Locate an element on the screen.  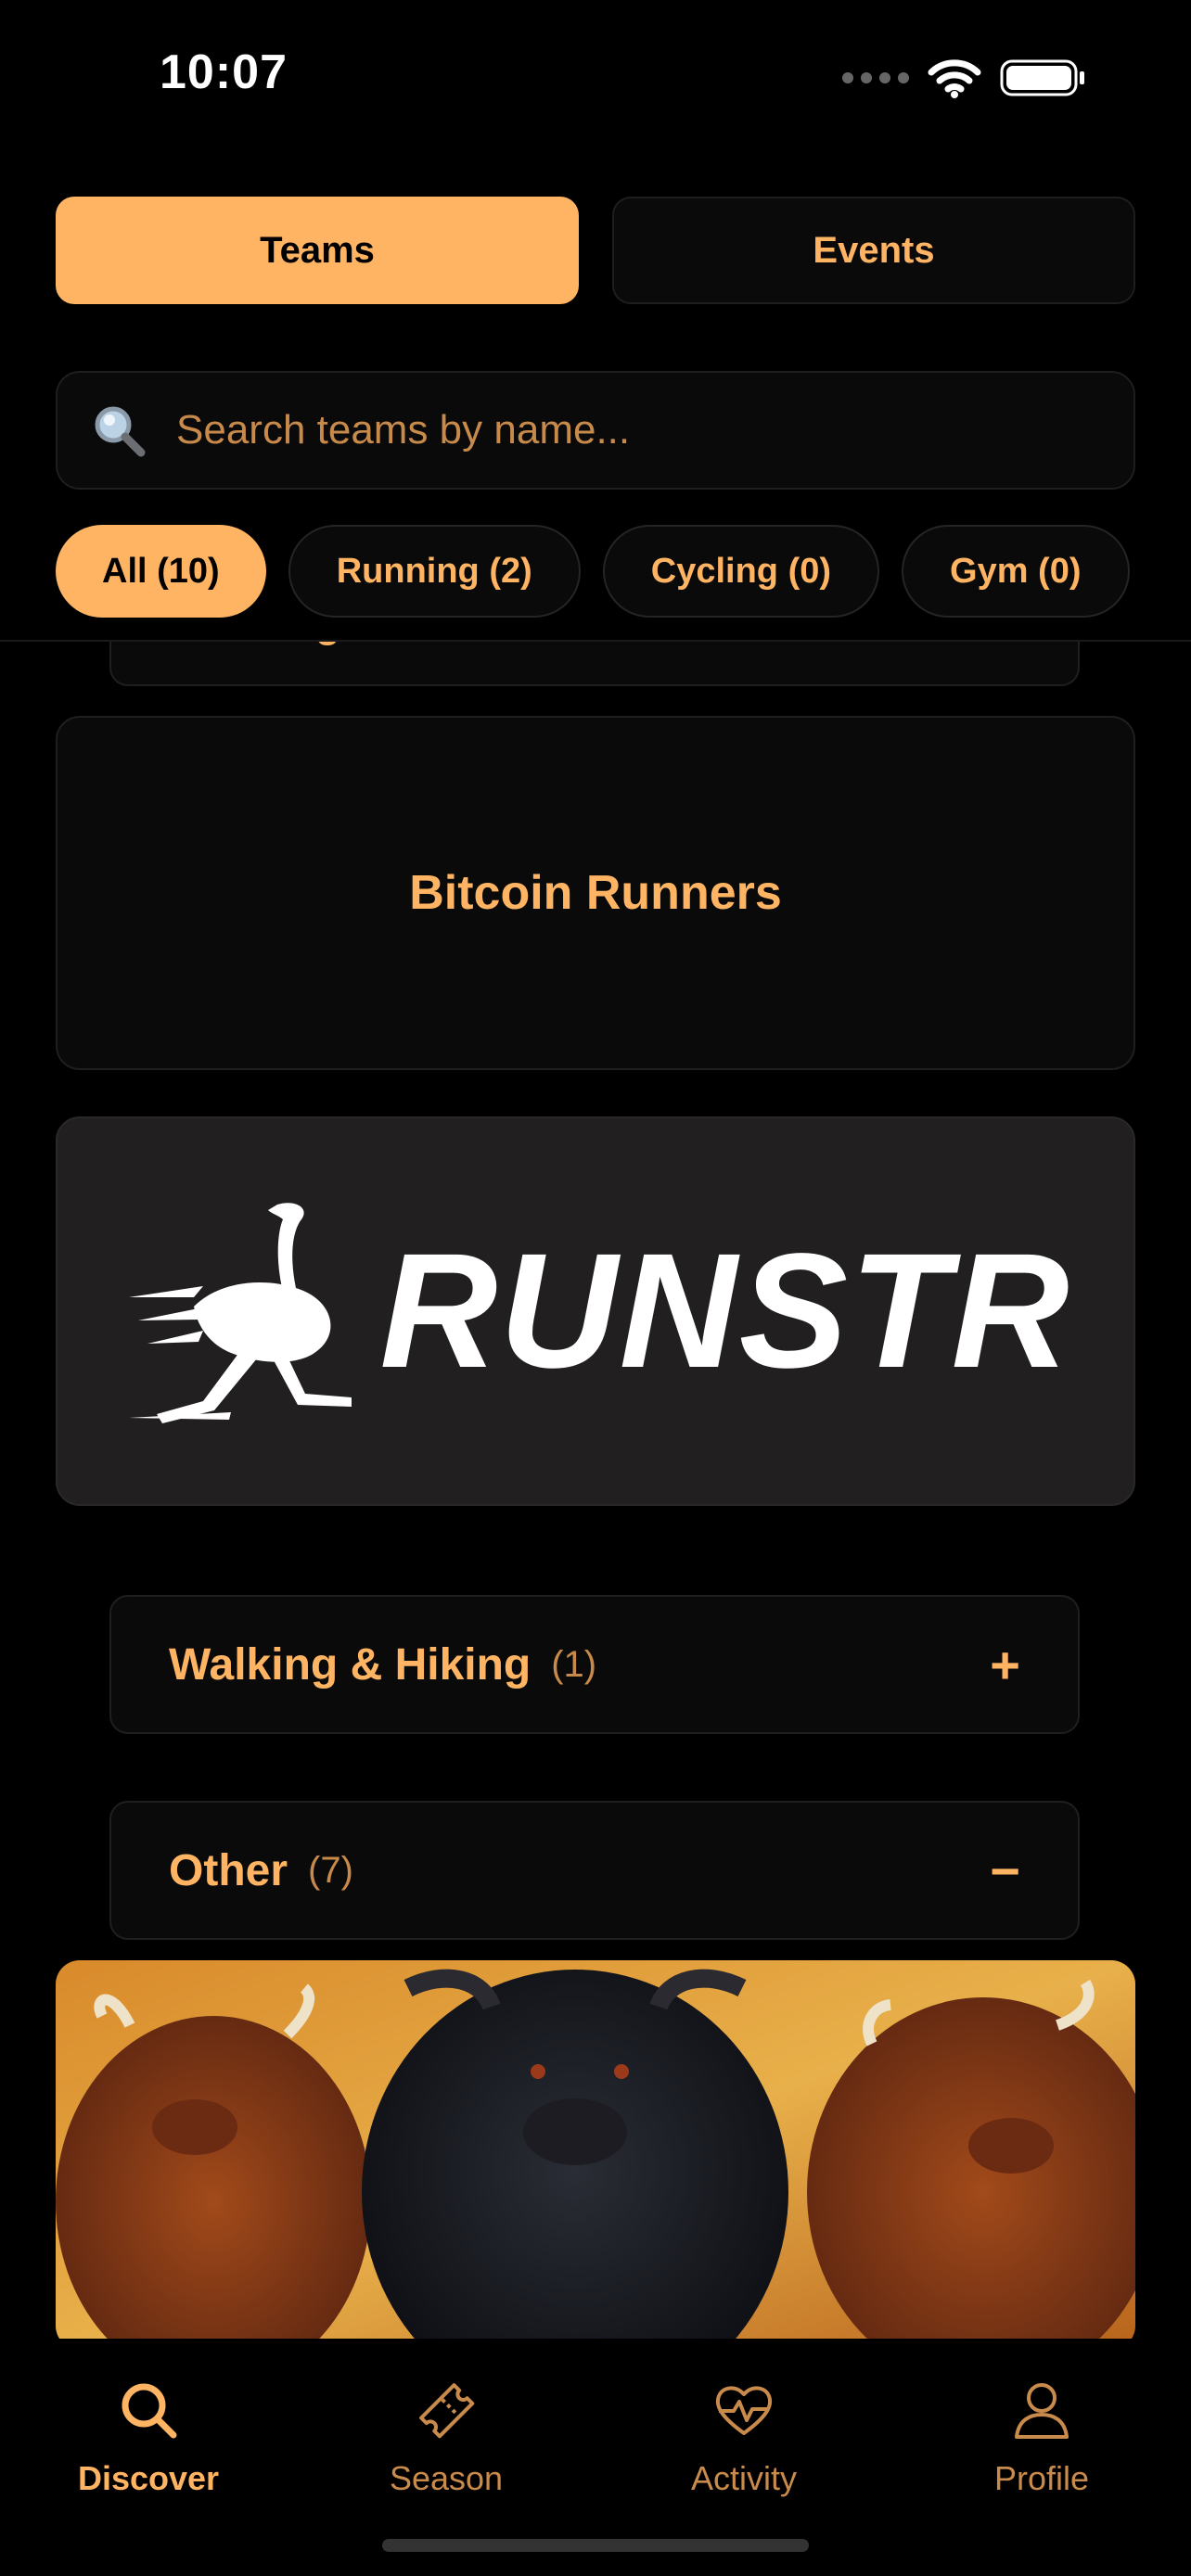
filter-all: All (10) is located at coordinates (161, 571).